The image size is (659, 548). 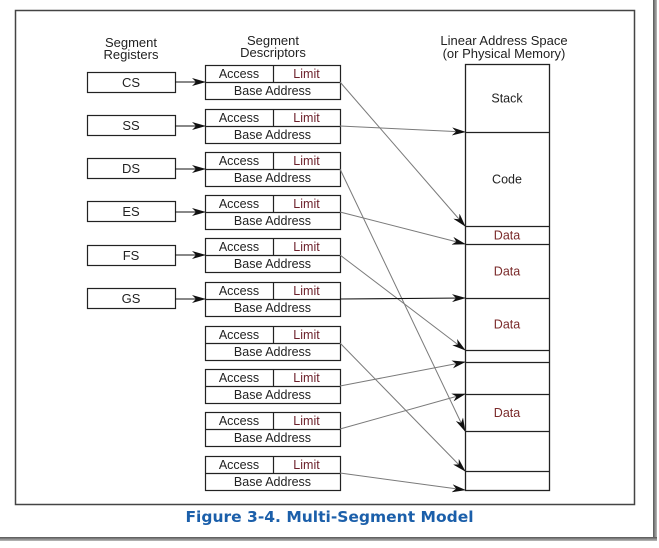 I want to click on segment-register-gs: GS, so click(x=146, y=298).